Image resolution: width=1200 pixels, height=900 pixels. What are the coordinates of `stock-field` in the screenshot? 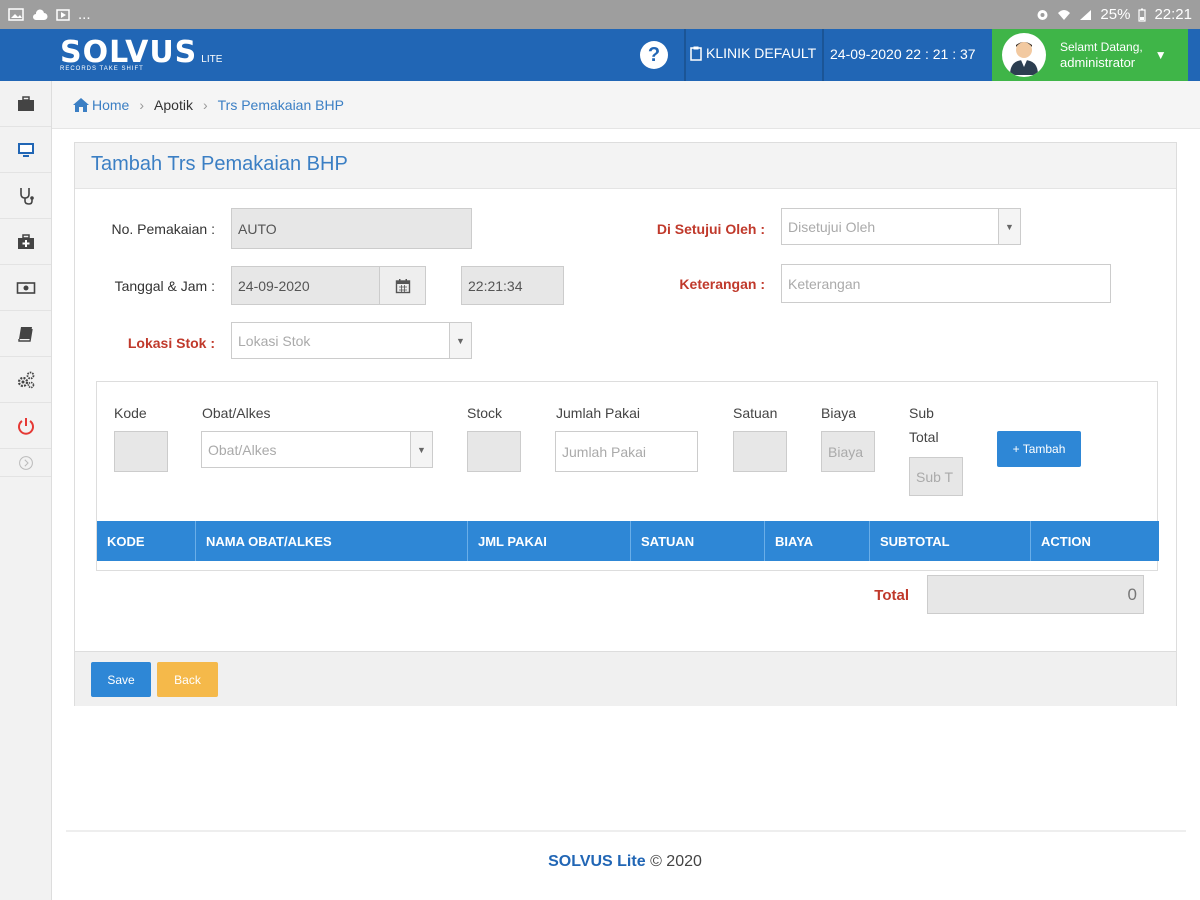 It's located at (494, 451).